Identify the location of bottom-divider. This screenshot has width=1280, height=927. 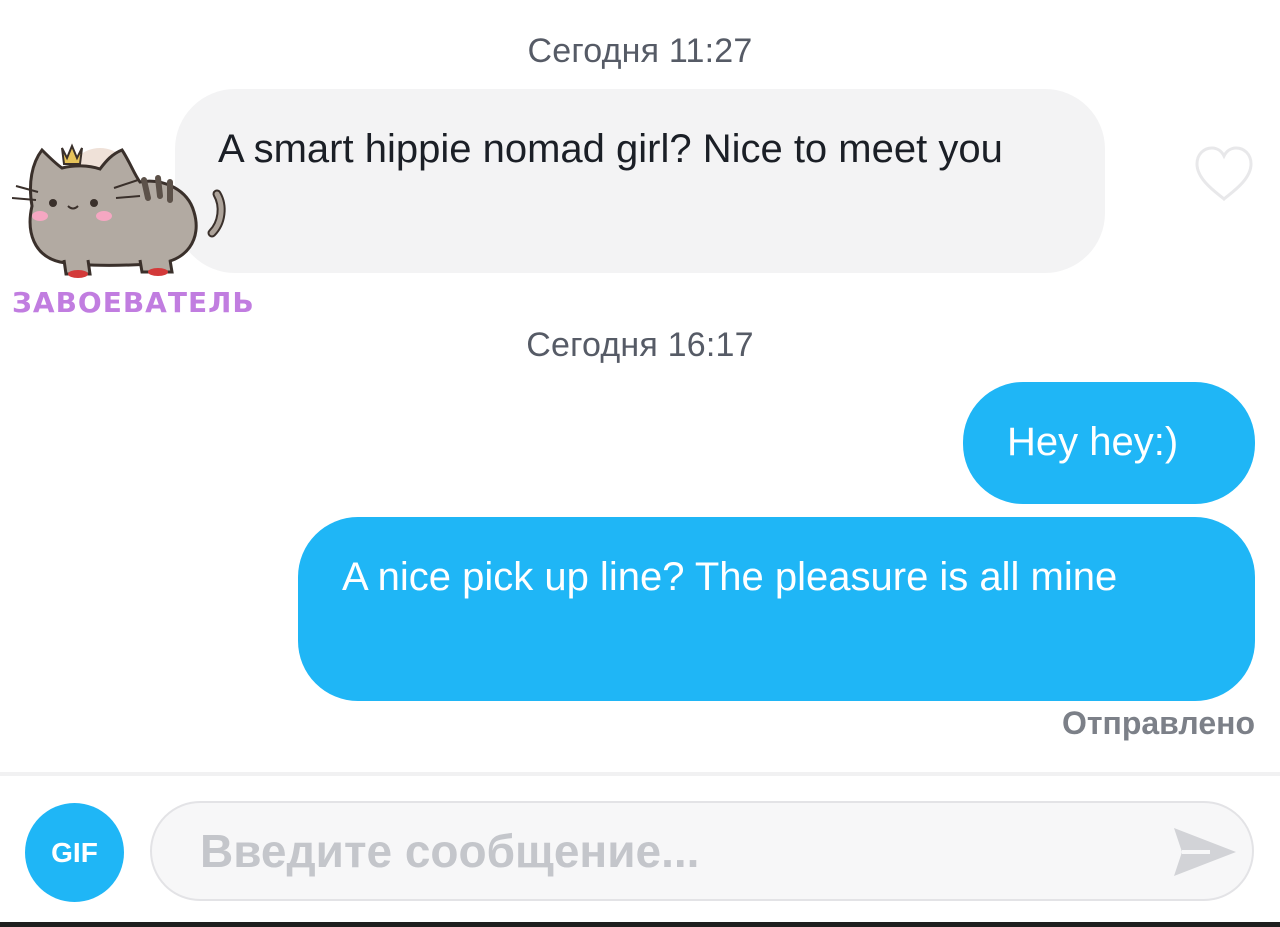
(640, 924).